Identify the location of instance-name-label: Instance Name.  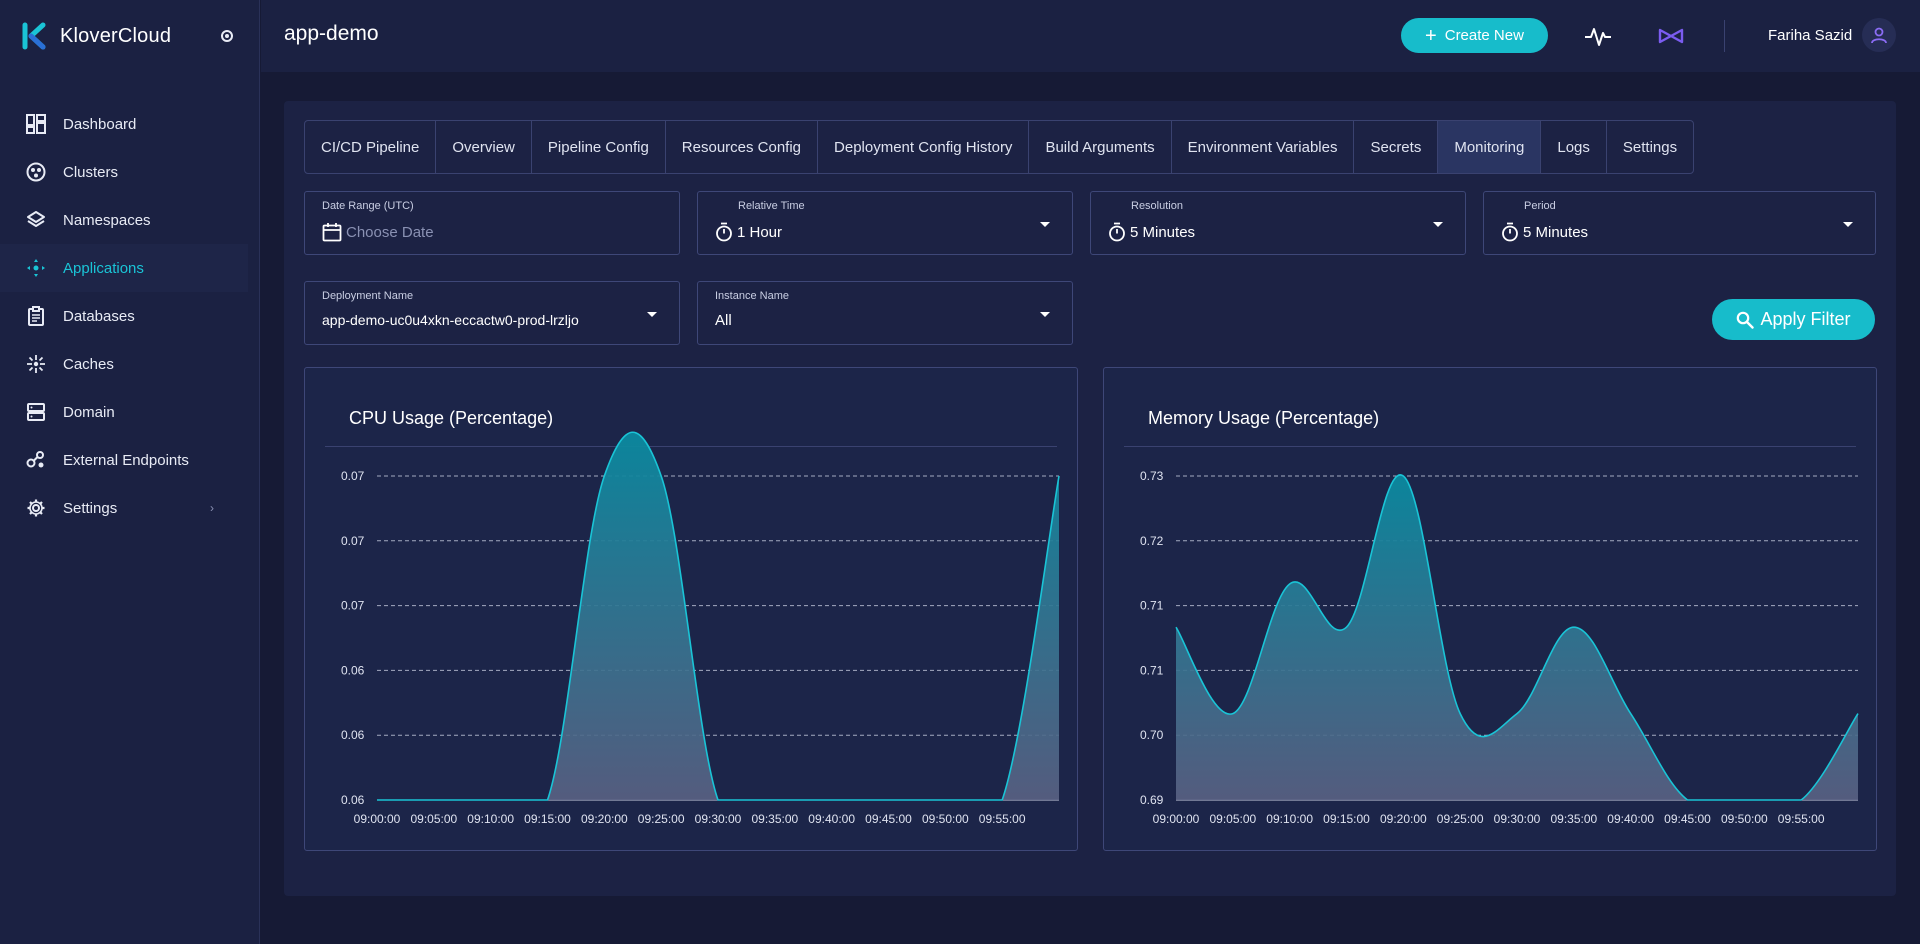
(752, 296).